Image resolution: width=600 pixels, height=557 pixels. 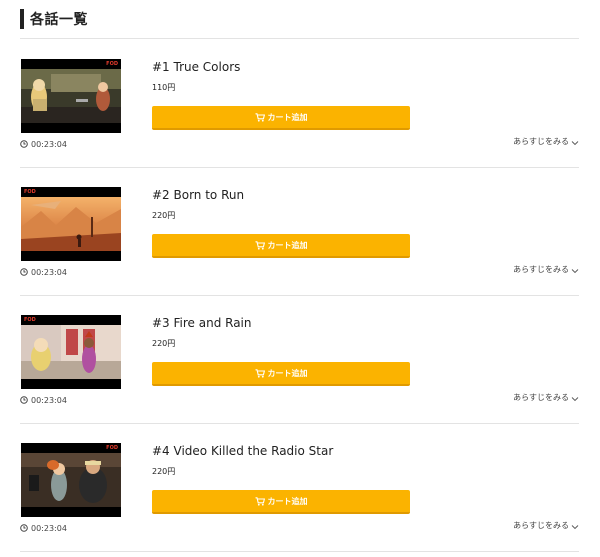 I want to click on section-header: 各話一覧, so click(x=54, y=19).